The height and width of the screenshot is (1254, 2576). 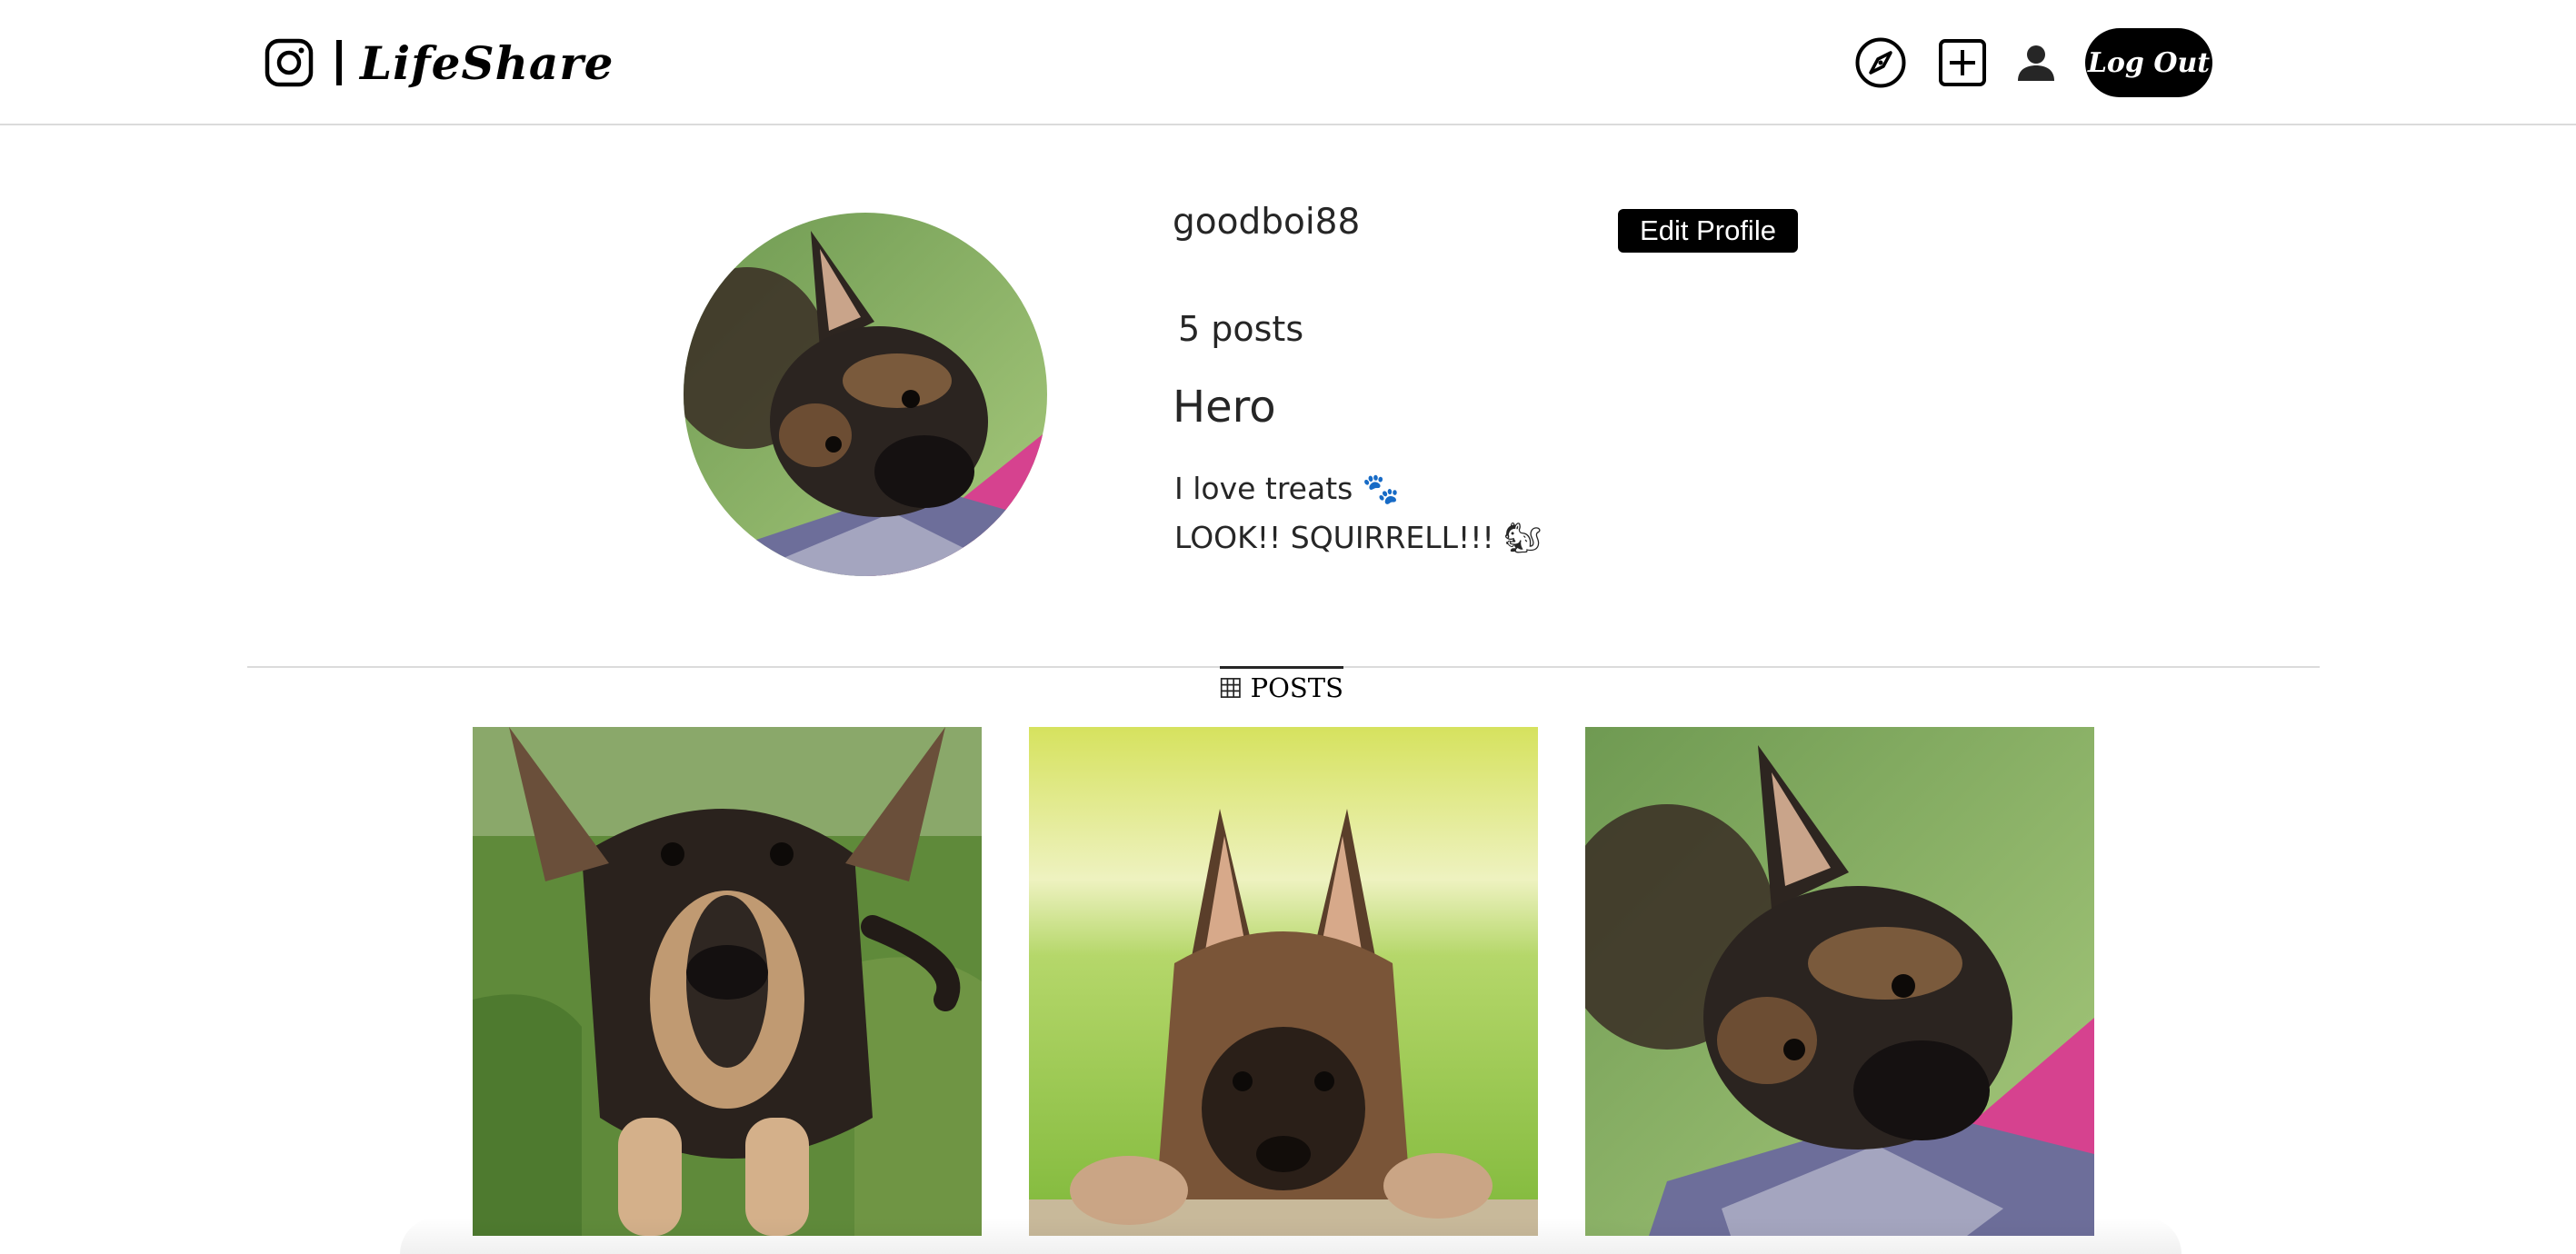 I want to click on brand: LifeShare, so click(x=439, y=63).